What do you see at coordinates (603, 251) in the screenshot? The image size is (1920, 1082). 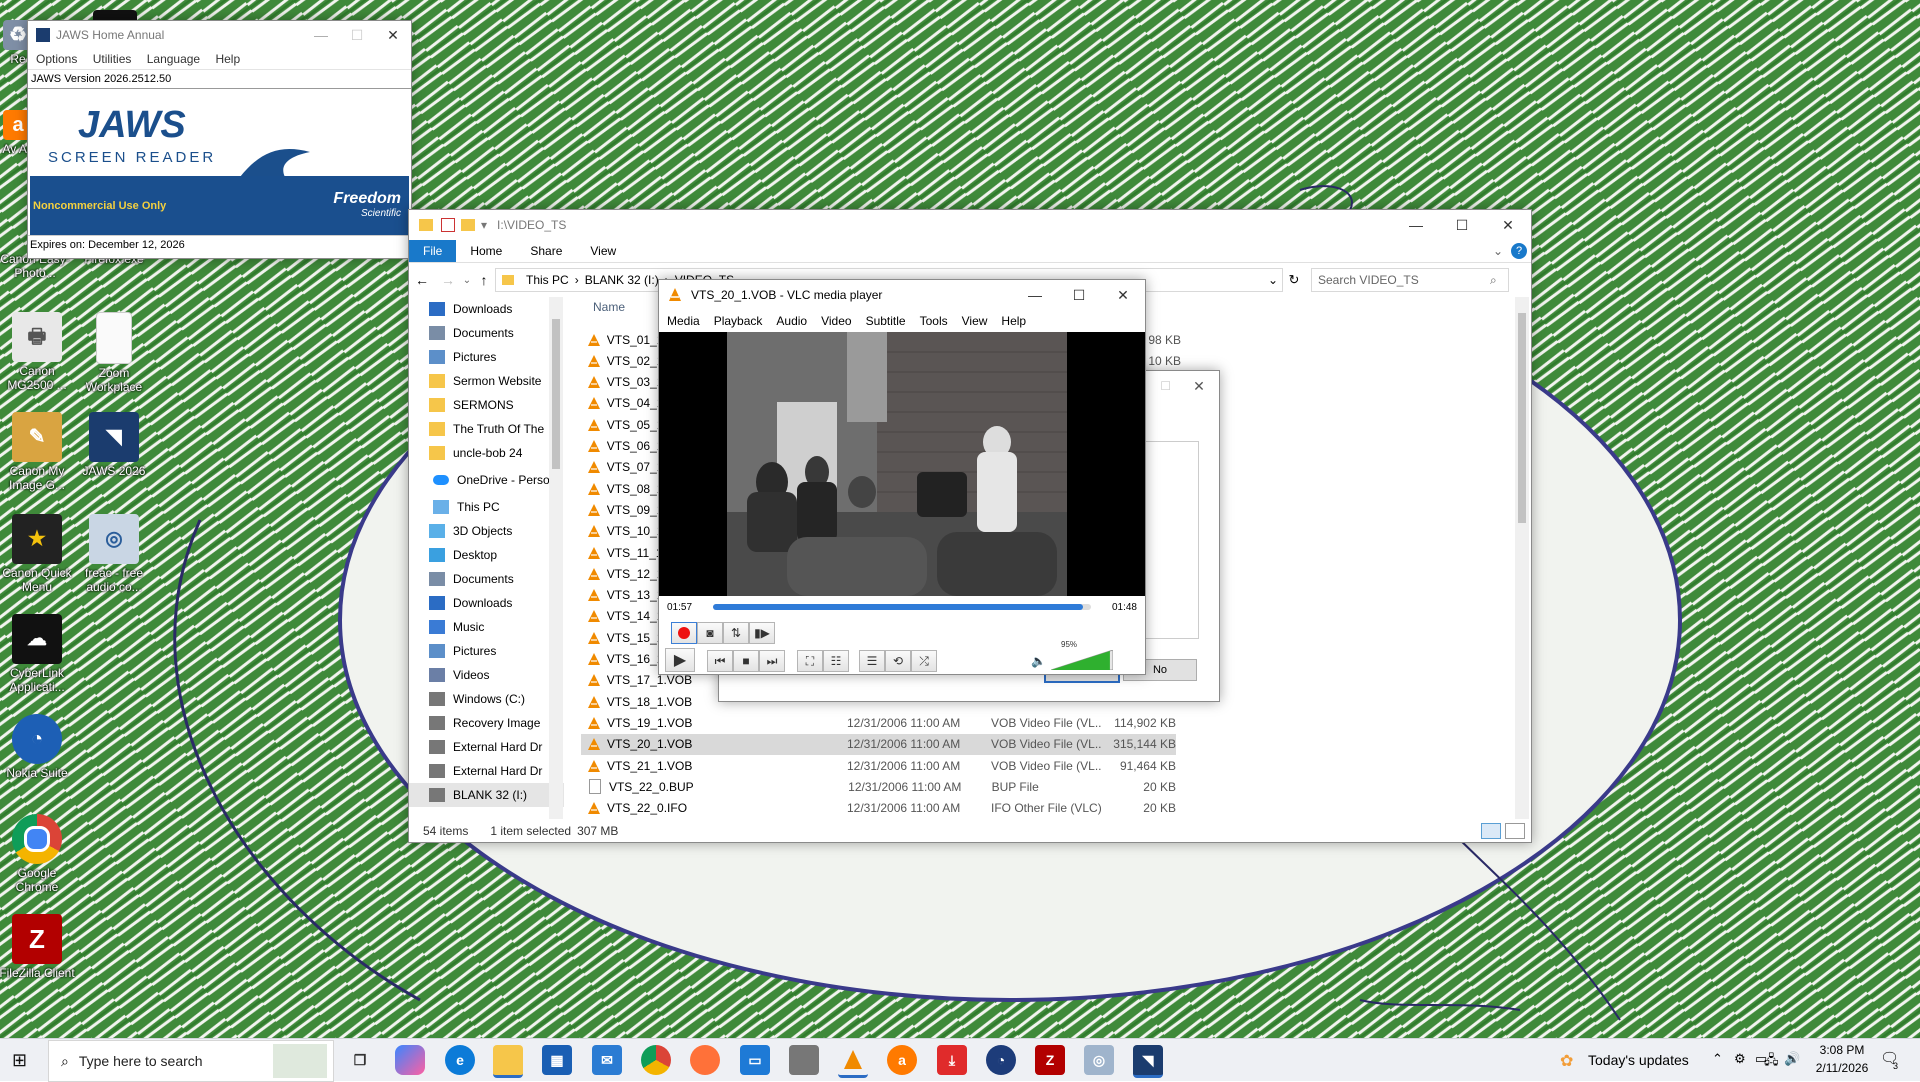 I see `tab-view: View` at bounding box center [603, 251].